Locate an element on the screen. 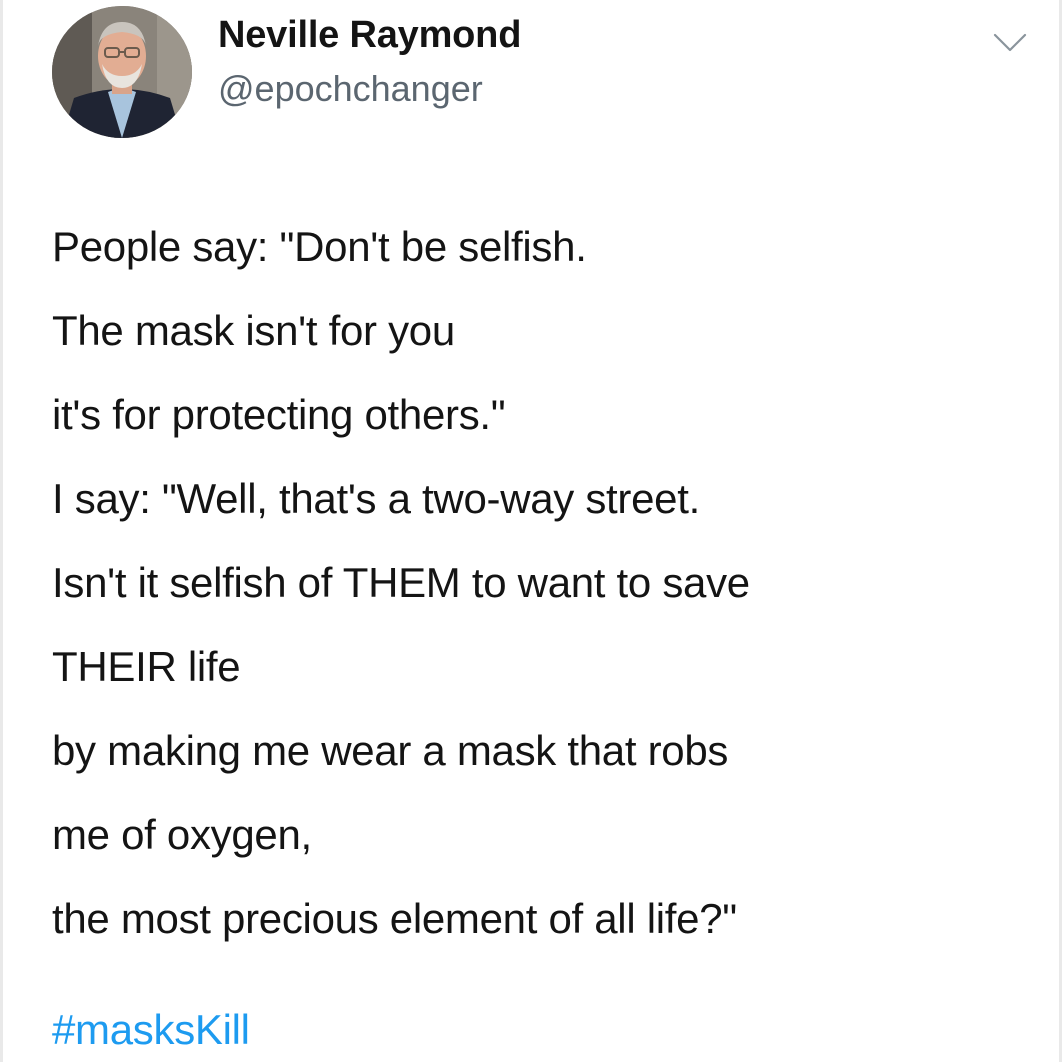  chevron-down-icon is located at coordinates (1010, 43).